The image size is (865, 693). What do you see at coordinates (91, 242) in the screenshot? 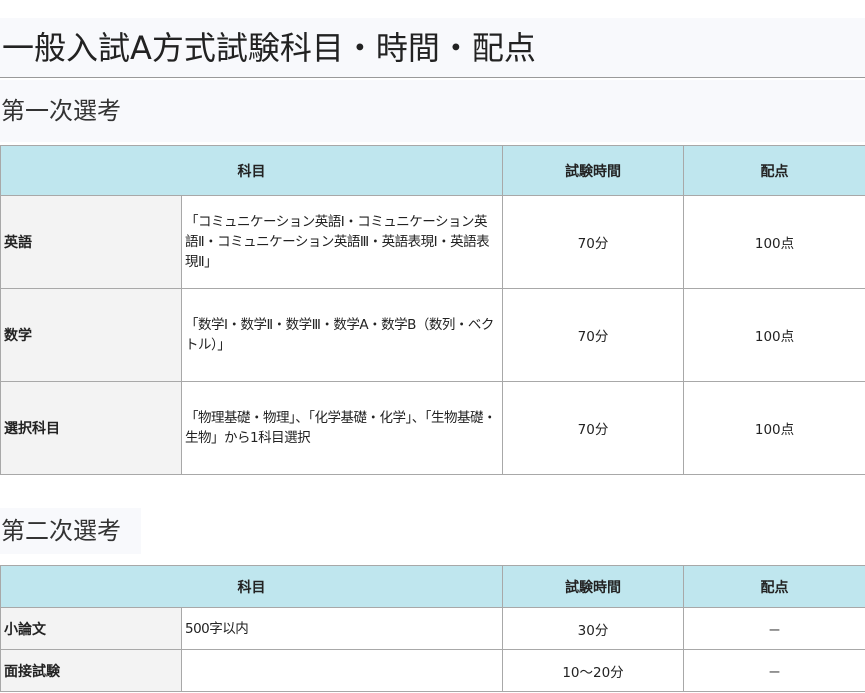
I see `subject-cell: 英語` at bounding box center [91, 242].